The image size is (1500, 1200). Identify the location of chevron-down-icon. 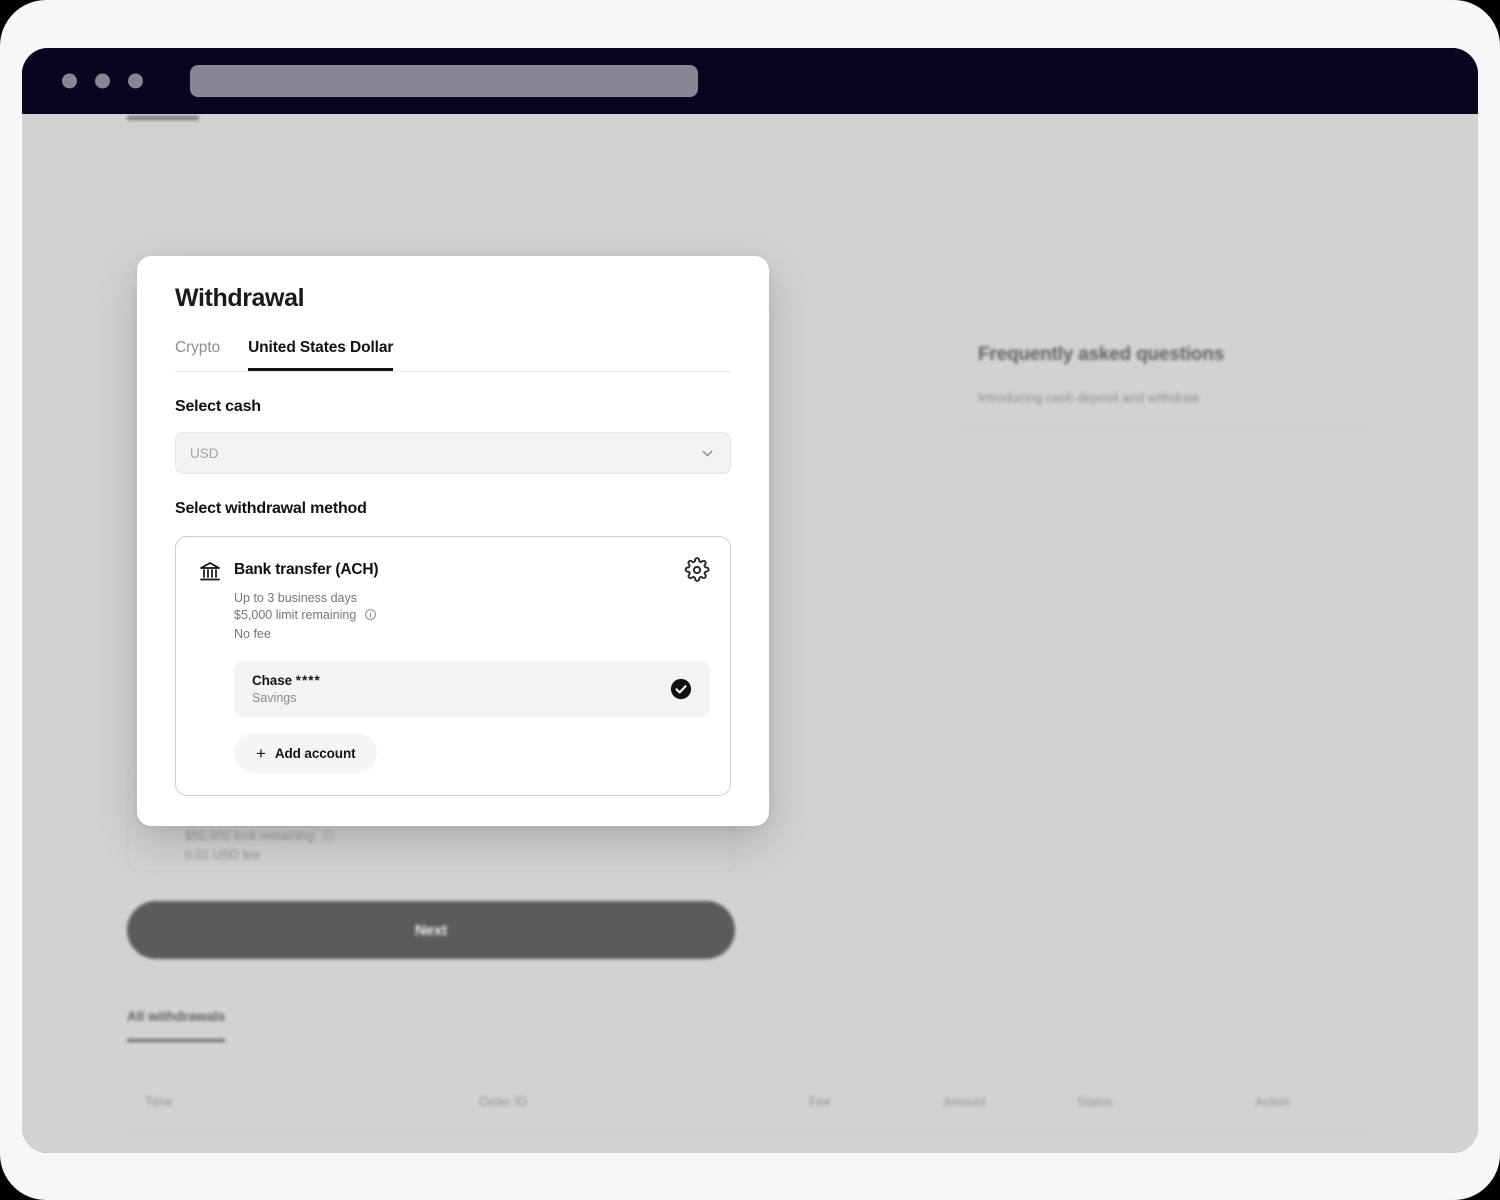
(707, 453).